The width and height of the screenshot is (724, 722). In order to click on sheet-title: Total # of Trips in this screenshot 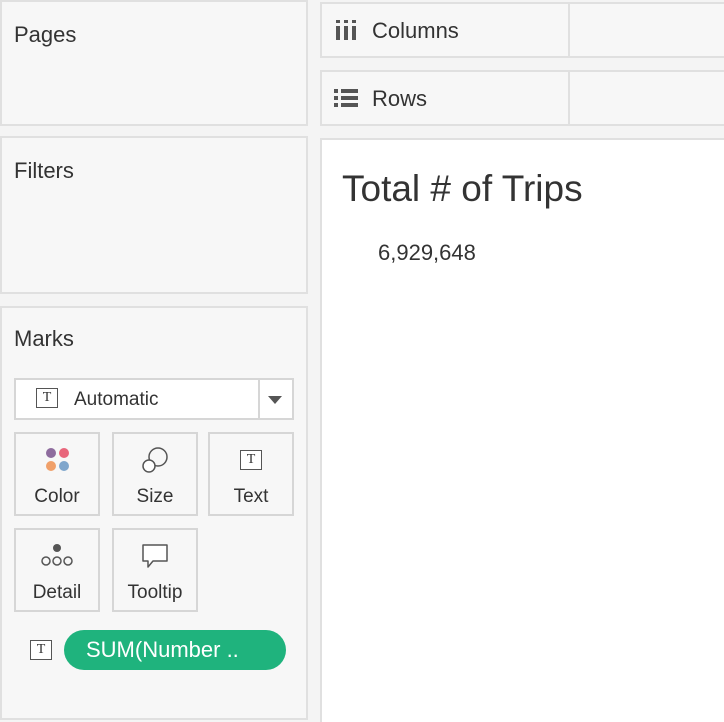, I will do `click(462, 188)`.